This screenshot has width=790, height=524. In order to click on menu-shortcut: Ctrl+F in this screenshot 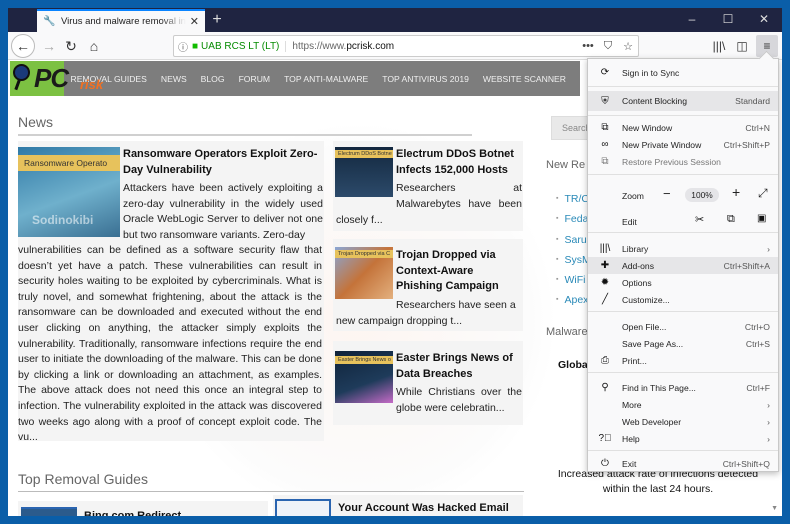, I will do `click(758, 387)`.